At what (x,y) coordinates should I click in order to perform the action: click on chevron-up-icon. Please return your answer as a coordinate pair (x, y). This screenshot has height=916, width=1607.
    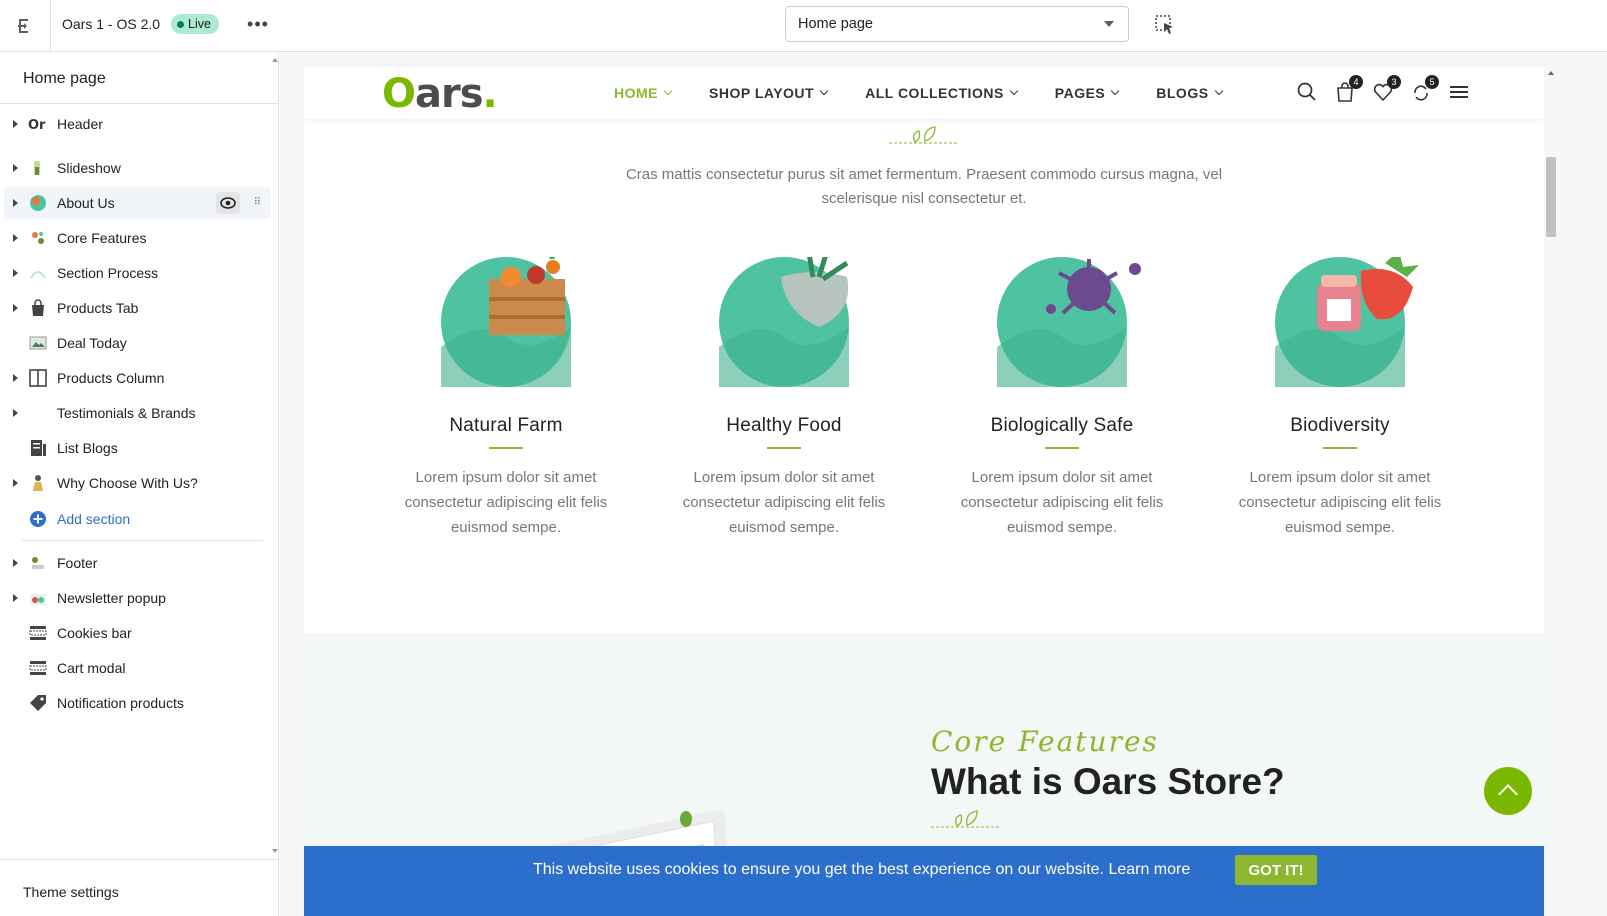
    Looking at the image, I should click on (1508, 794).